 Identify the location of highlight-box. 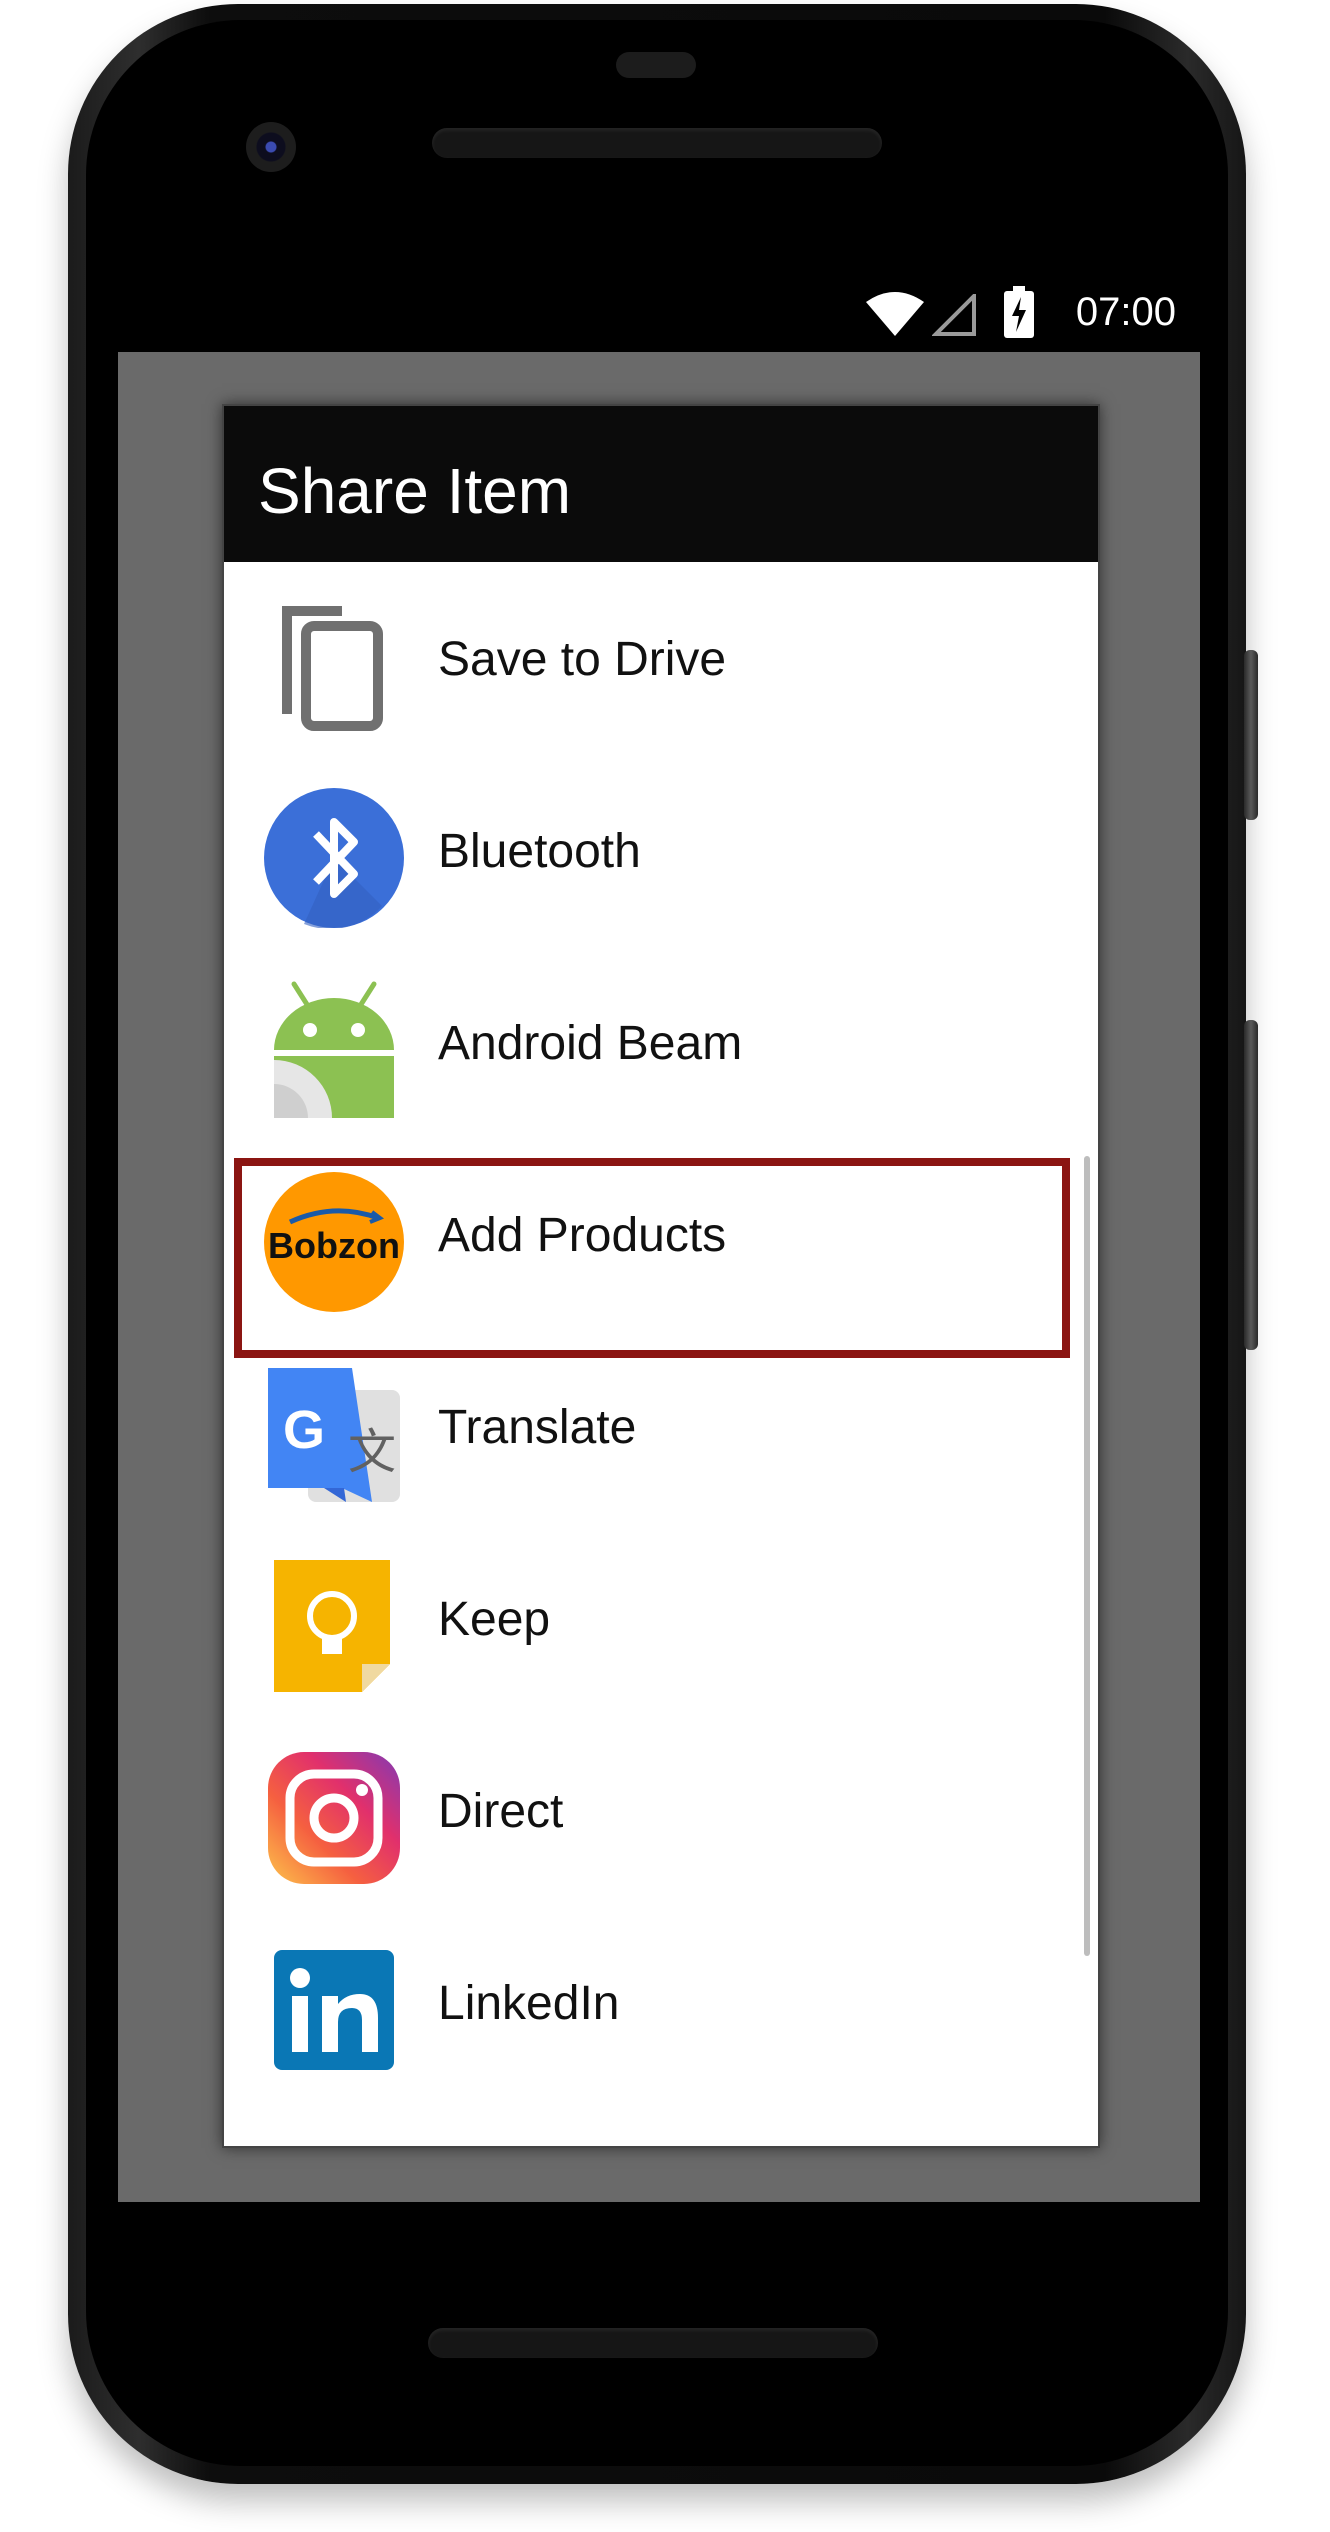
(652, 1258).